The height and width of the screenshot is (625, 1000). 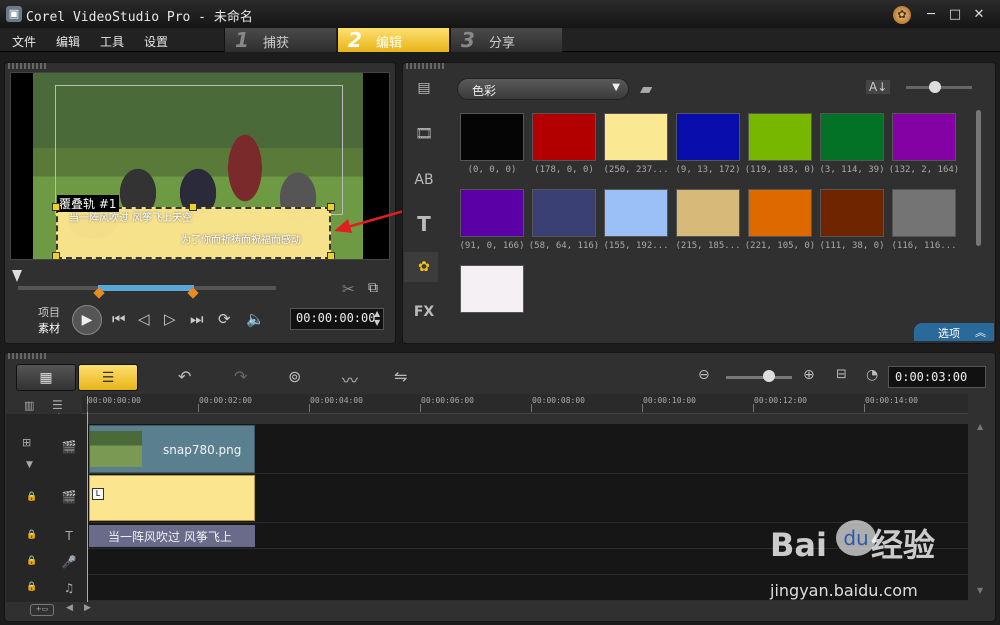 I want to click on end-icon: ⏭, so click(x=197, y=319).